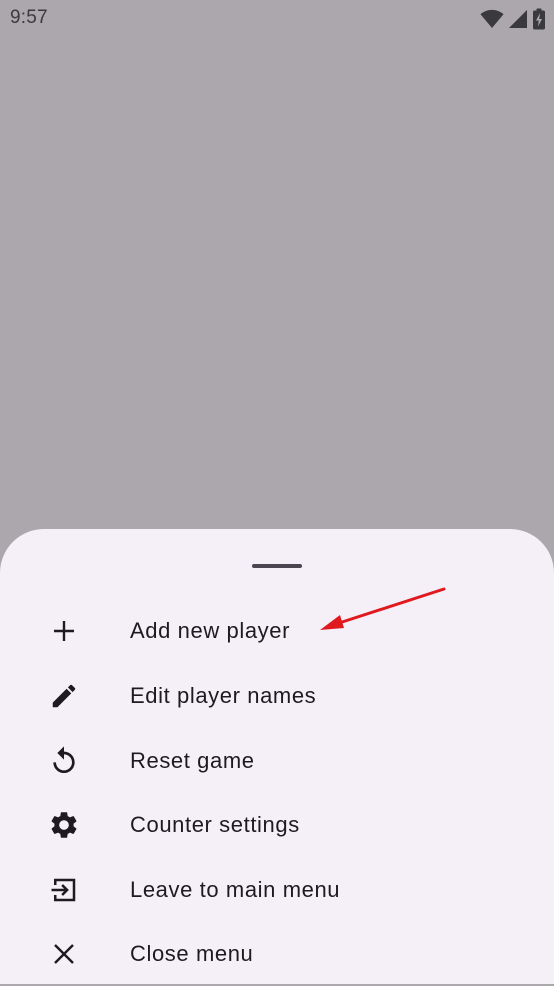  What do you see at coordinates (235, 889) in the screenshot?
I see `menu-item-label: Leave to main menu` at bounding box center [235, 889].